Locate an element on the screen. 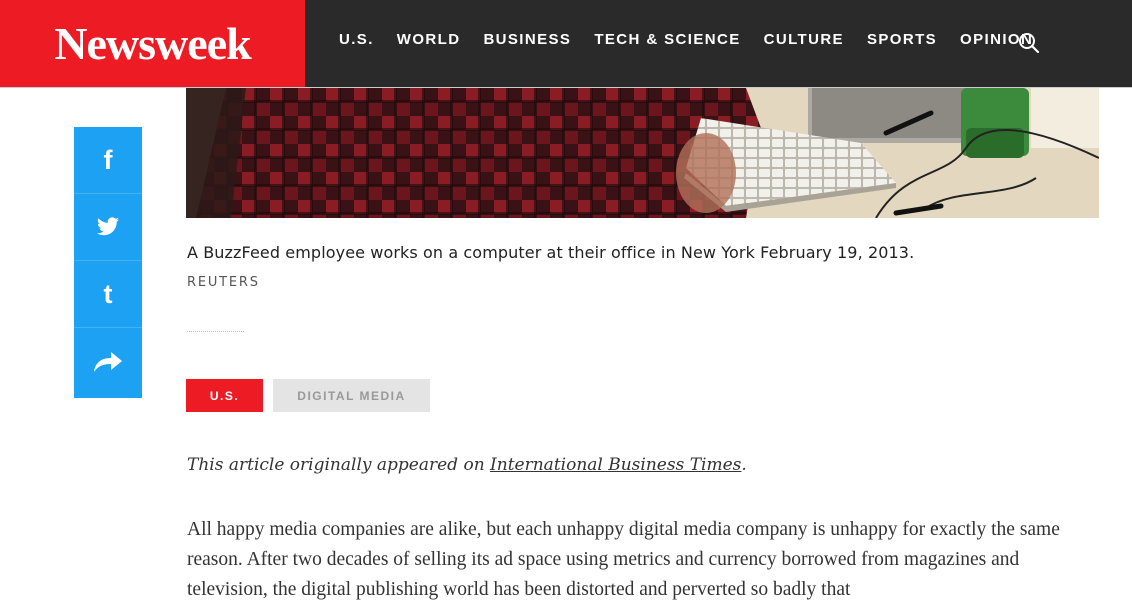  tag-digital-media: DIGITAL MEDIA is located at coordinates (351, 395).